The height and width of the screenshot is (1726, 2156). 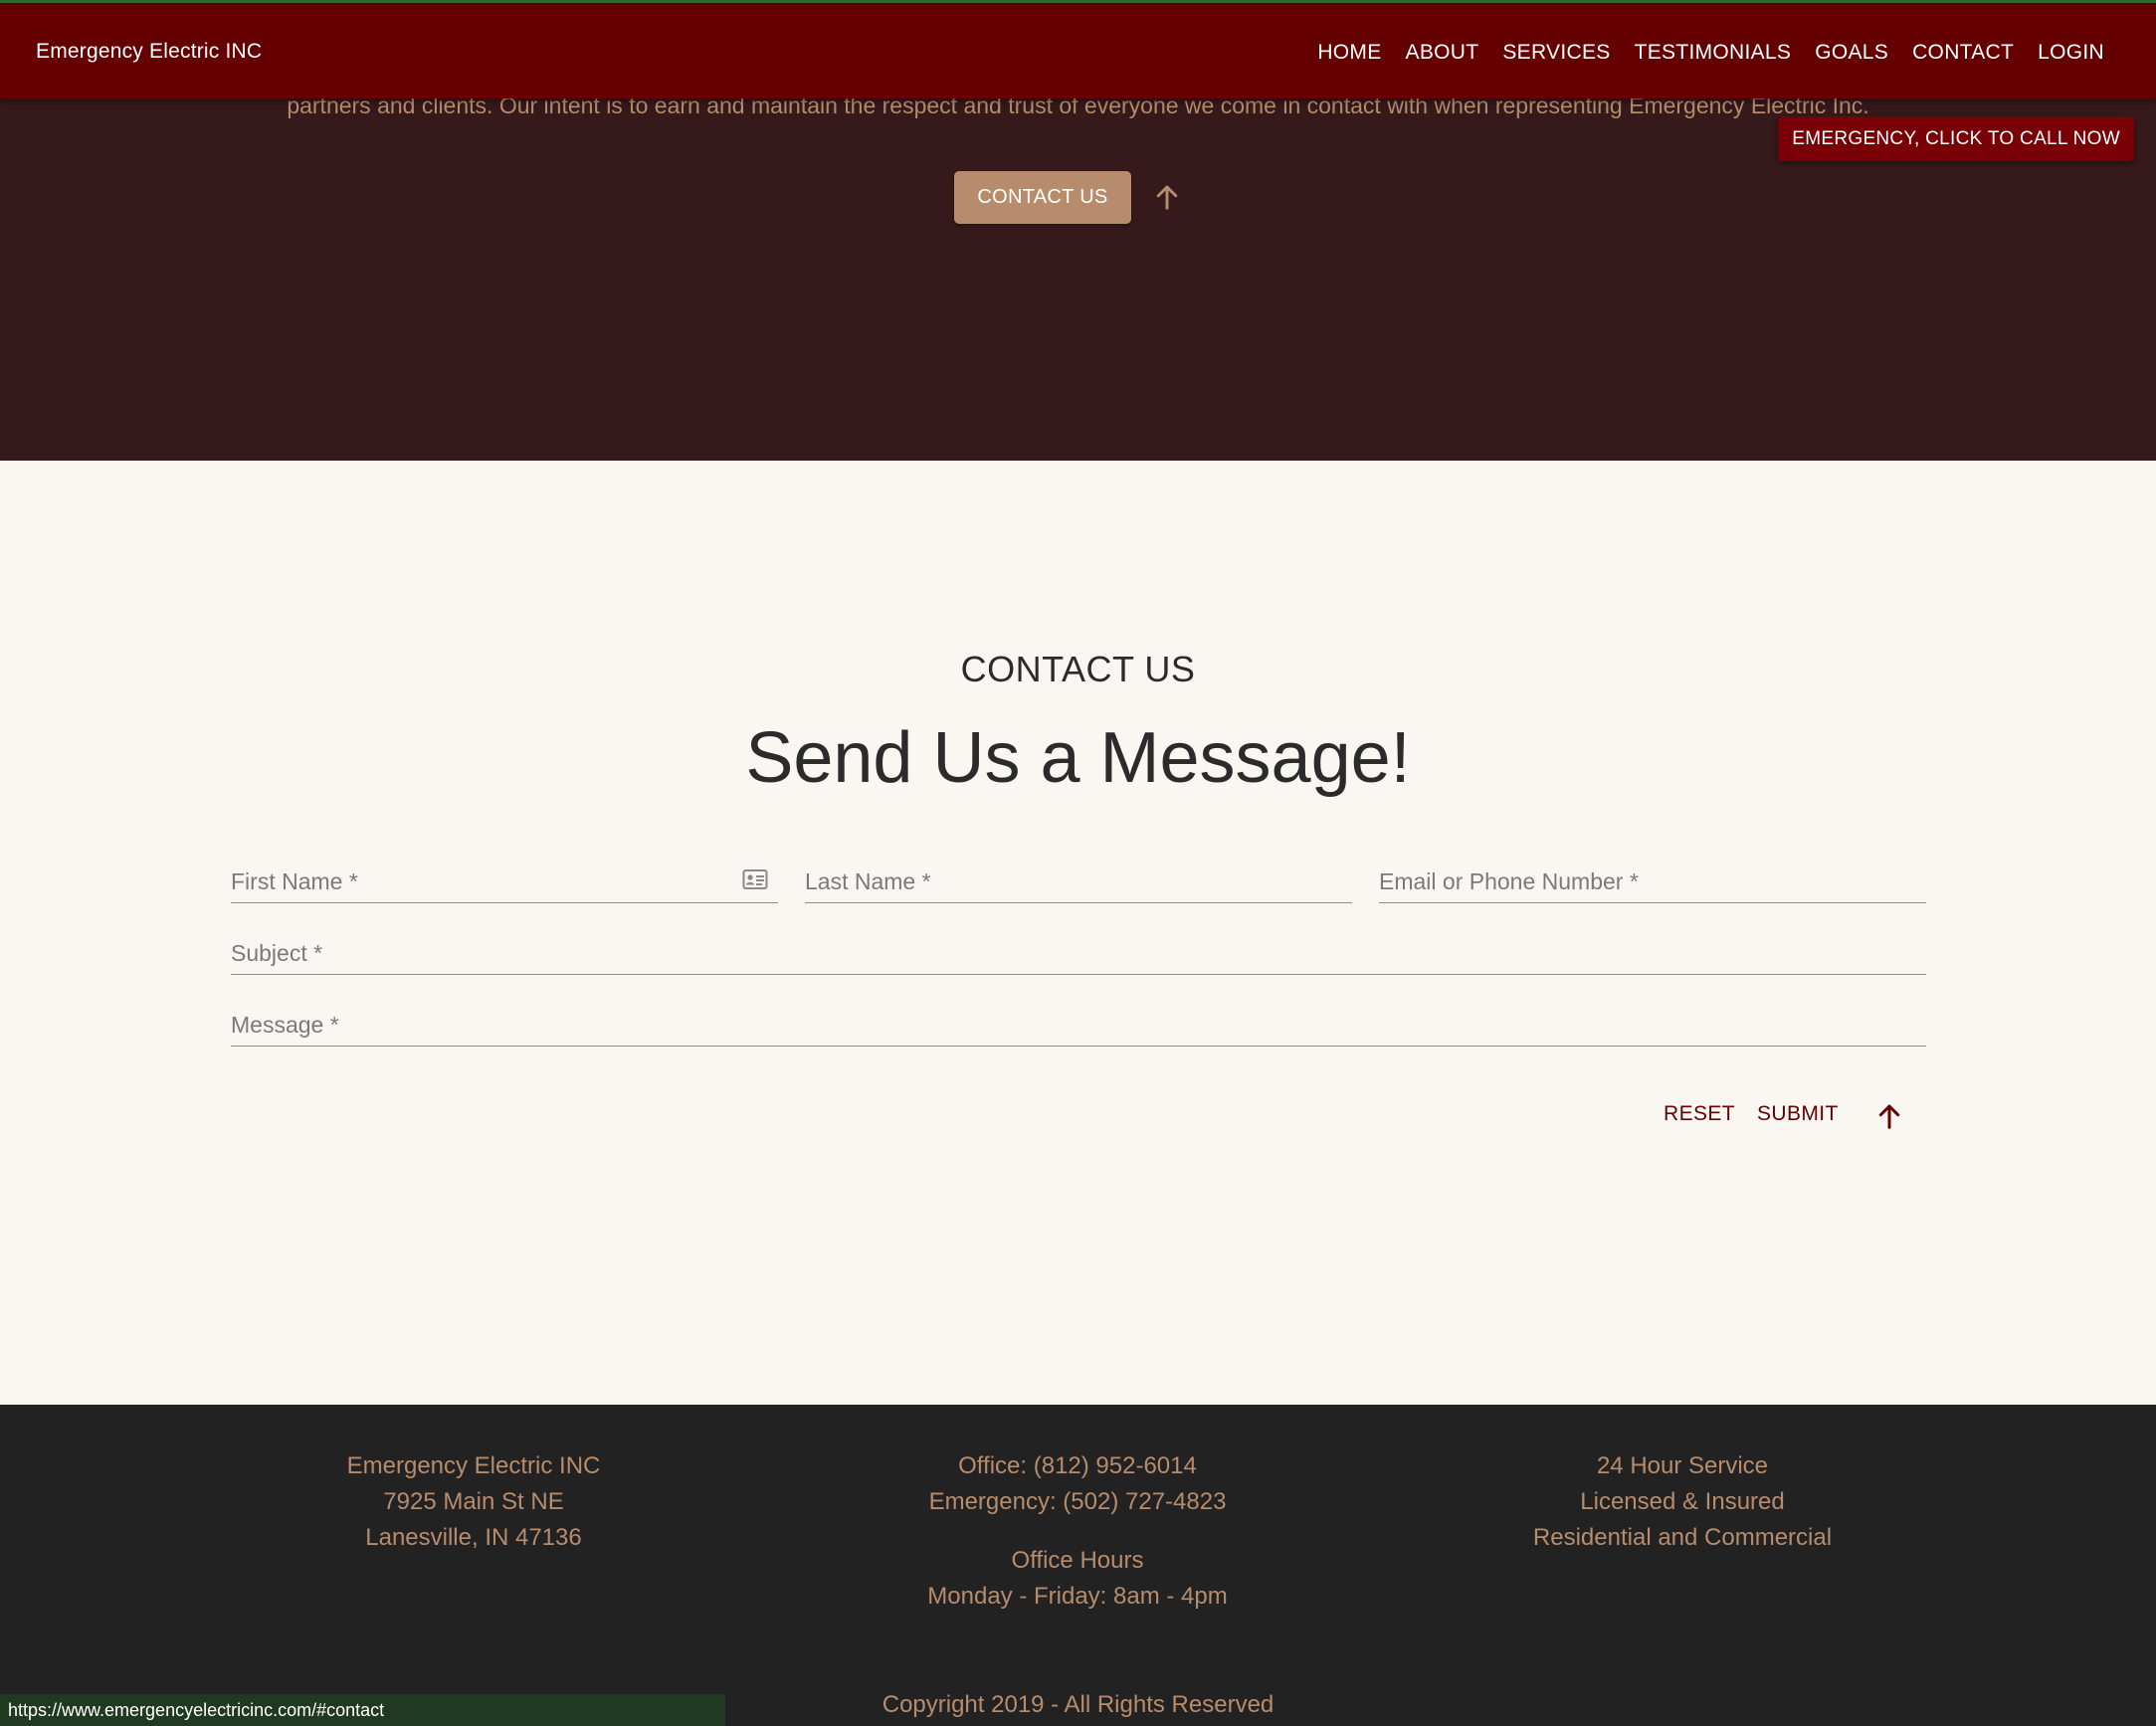 I want to click on message-field, so click(x=1078, y=1024).